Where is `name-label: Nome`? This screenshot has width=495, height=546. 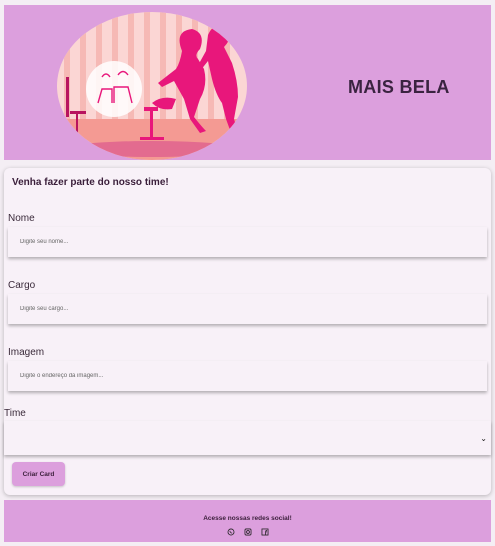
name-label: Nome is located at coordinates (21, 218).